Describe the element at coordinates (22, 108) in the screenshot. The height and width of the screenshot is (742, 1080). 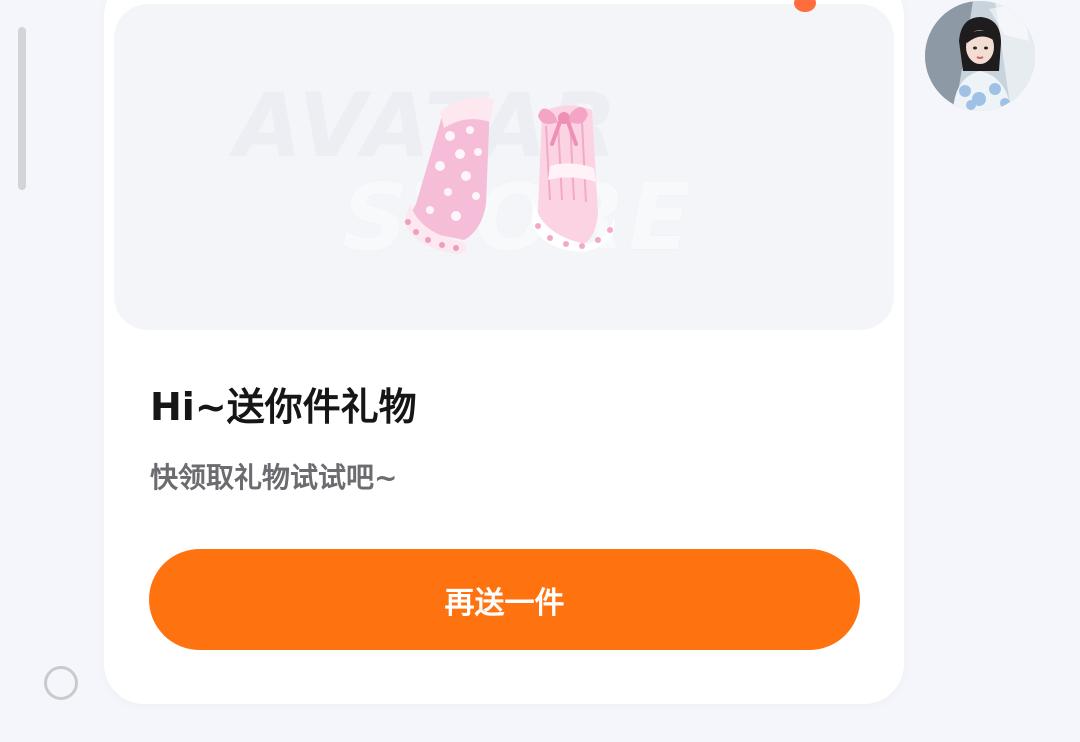
I see `scrollbar` at that location.